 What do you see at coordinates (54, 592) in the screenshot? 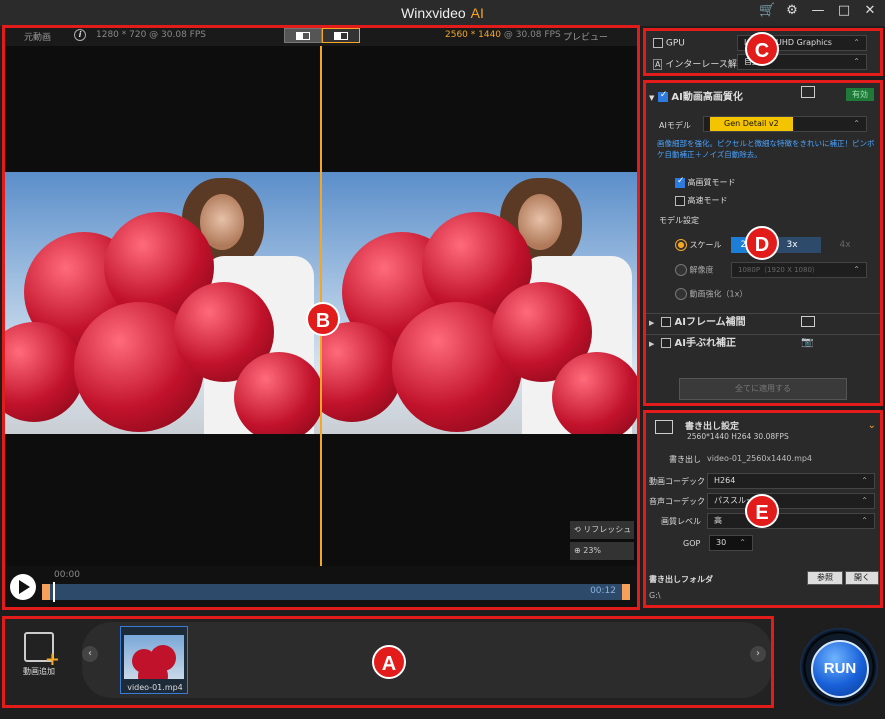
I see `playhead` at bounding box center [54, 592].